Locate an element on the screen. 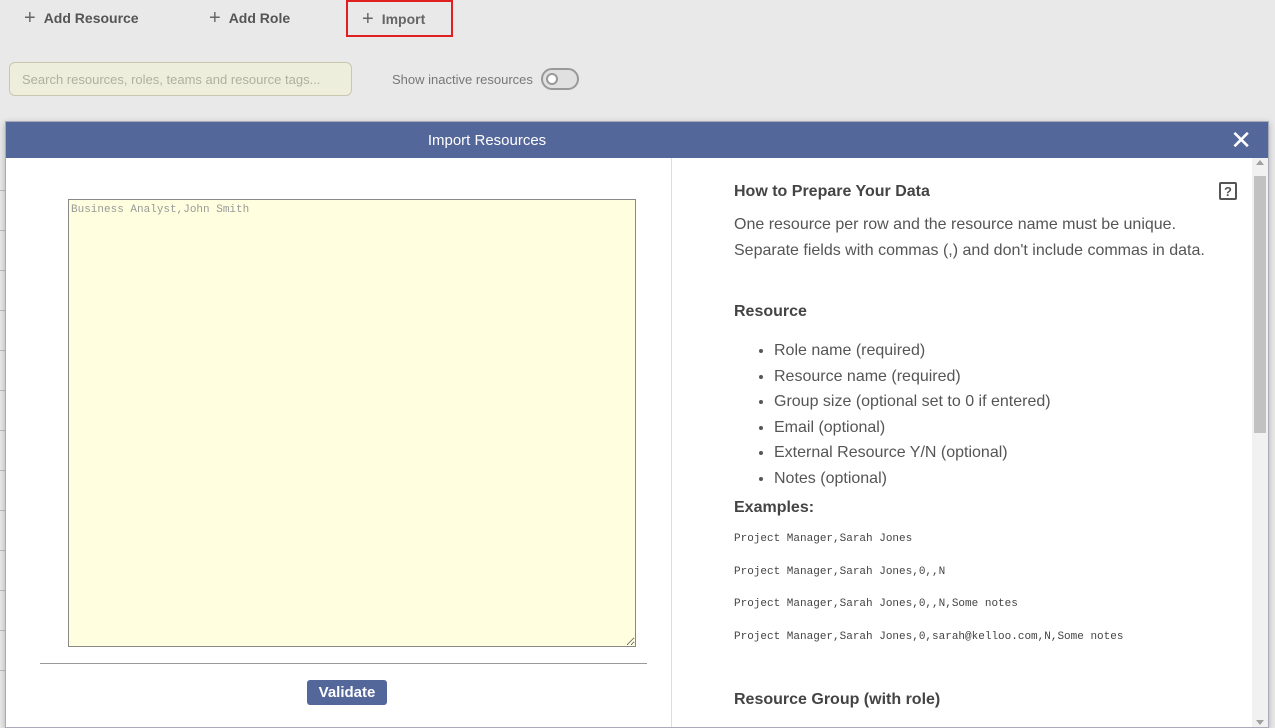 Image resolution: width=1275 pixels, height=728 pixels. list-item: Notes (optional) is located at coordinates (912, 479).